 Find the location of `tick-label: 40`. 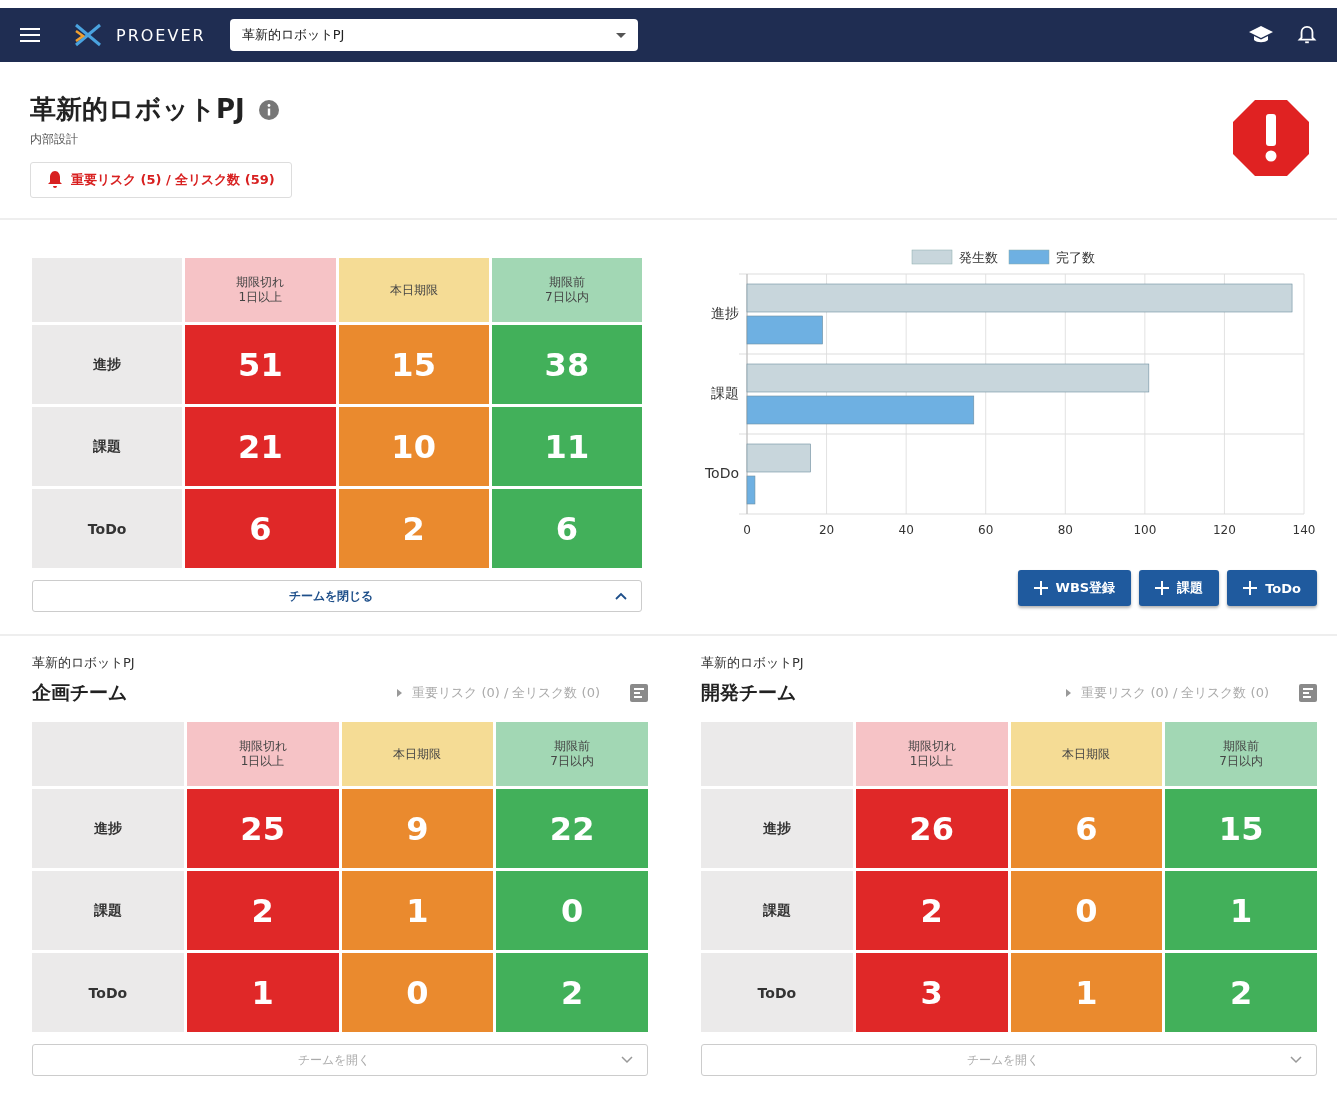

tick-label: 40 is located at coordinates (906, 530).